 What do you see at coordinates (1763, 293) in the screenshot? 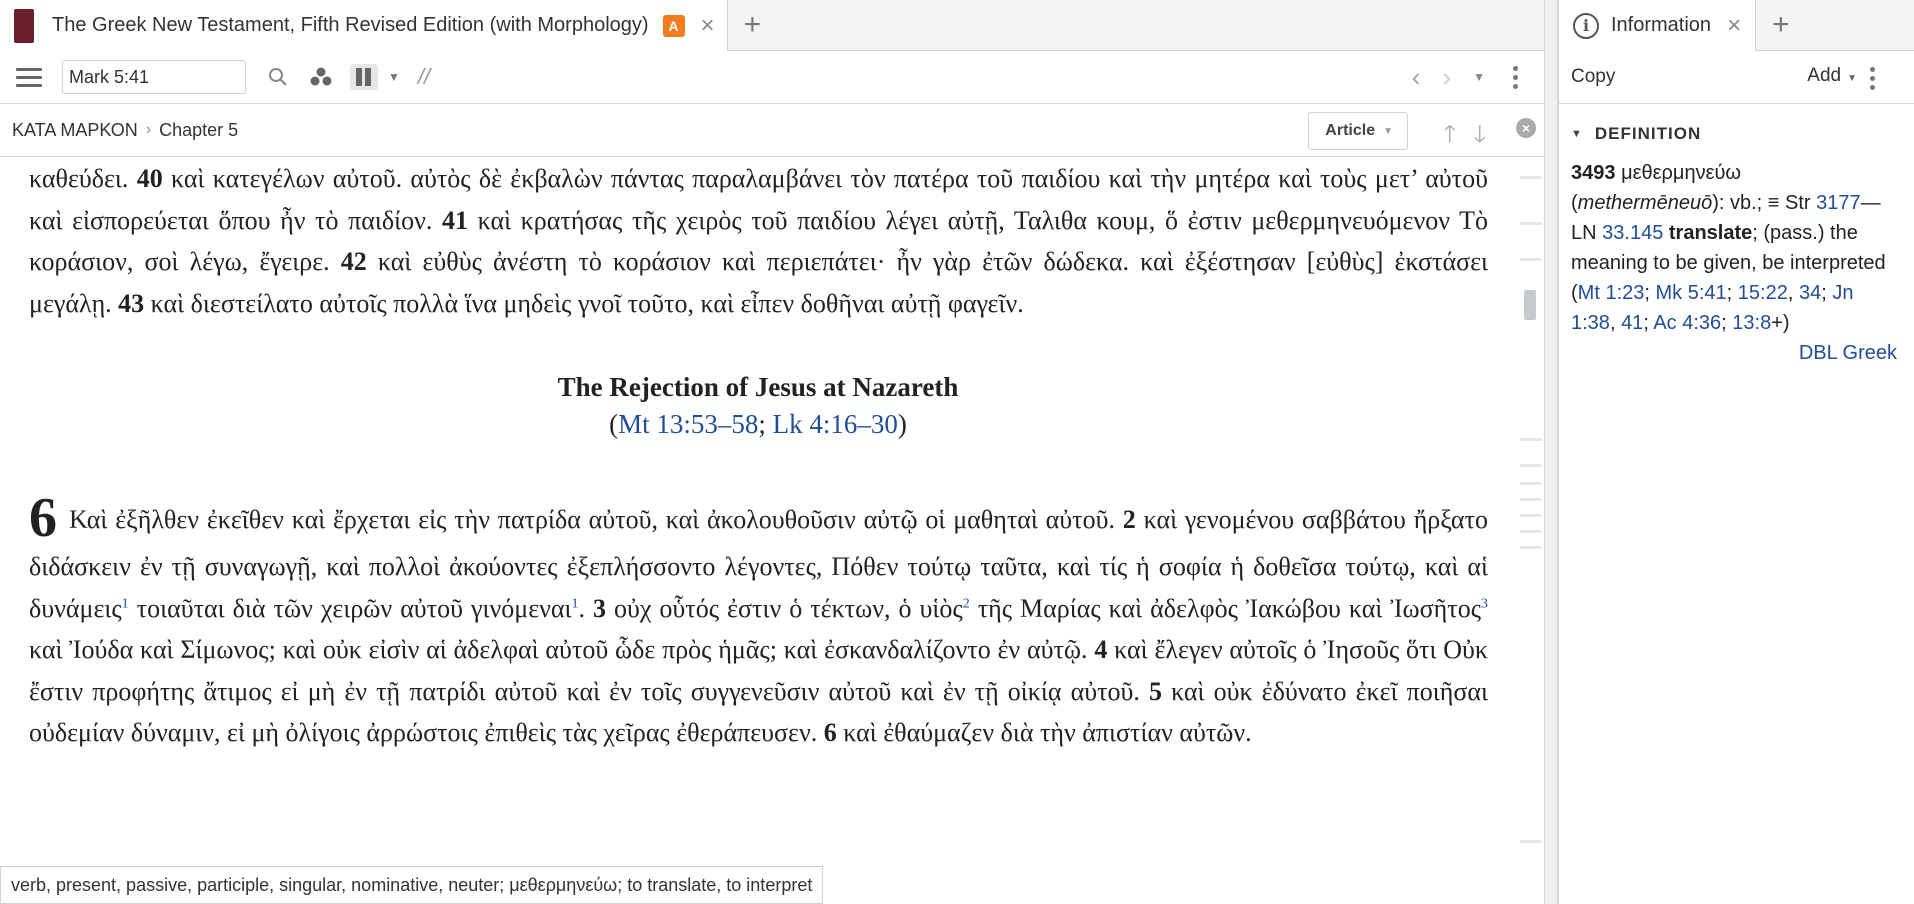
I see `reference-link: 15:22` at bounding box center [1763, 293].